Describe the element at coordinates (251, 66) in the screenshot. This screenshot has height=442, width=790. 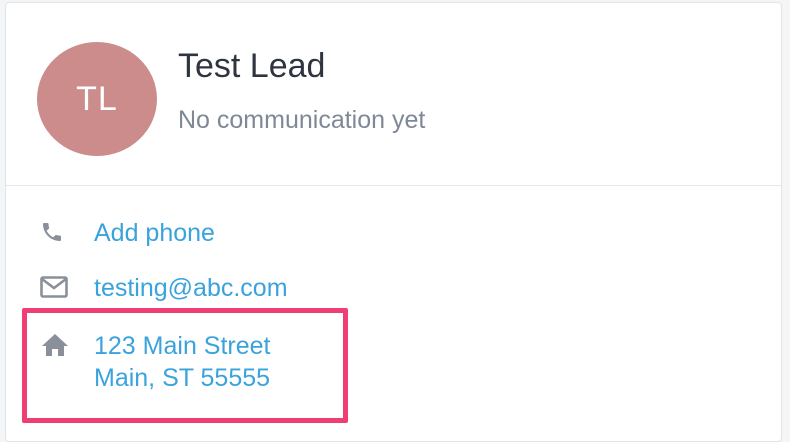
I see `lead-name: Test Lead` at that location.